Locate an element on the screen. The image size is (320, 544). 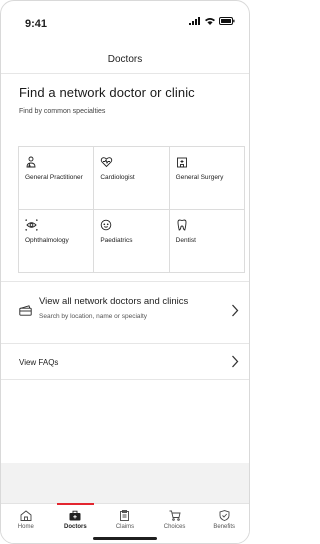
active-tab-indicator is located at coordinates (75, 504).